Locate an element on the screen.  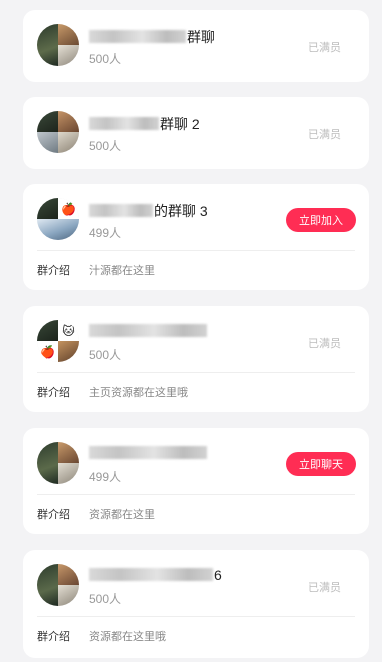
group-row: 🐱 🍎 500人 已满员 is located at coordinates (196, 342).